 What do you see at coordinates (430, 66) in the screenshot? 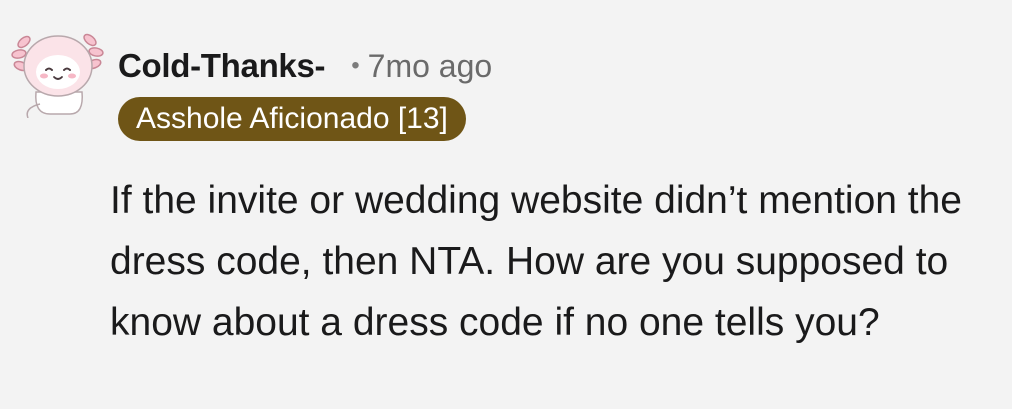
I see `timestamp-link: 7mo ago` at bounding box center [430, 66].